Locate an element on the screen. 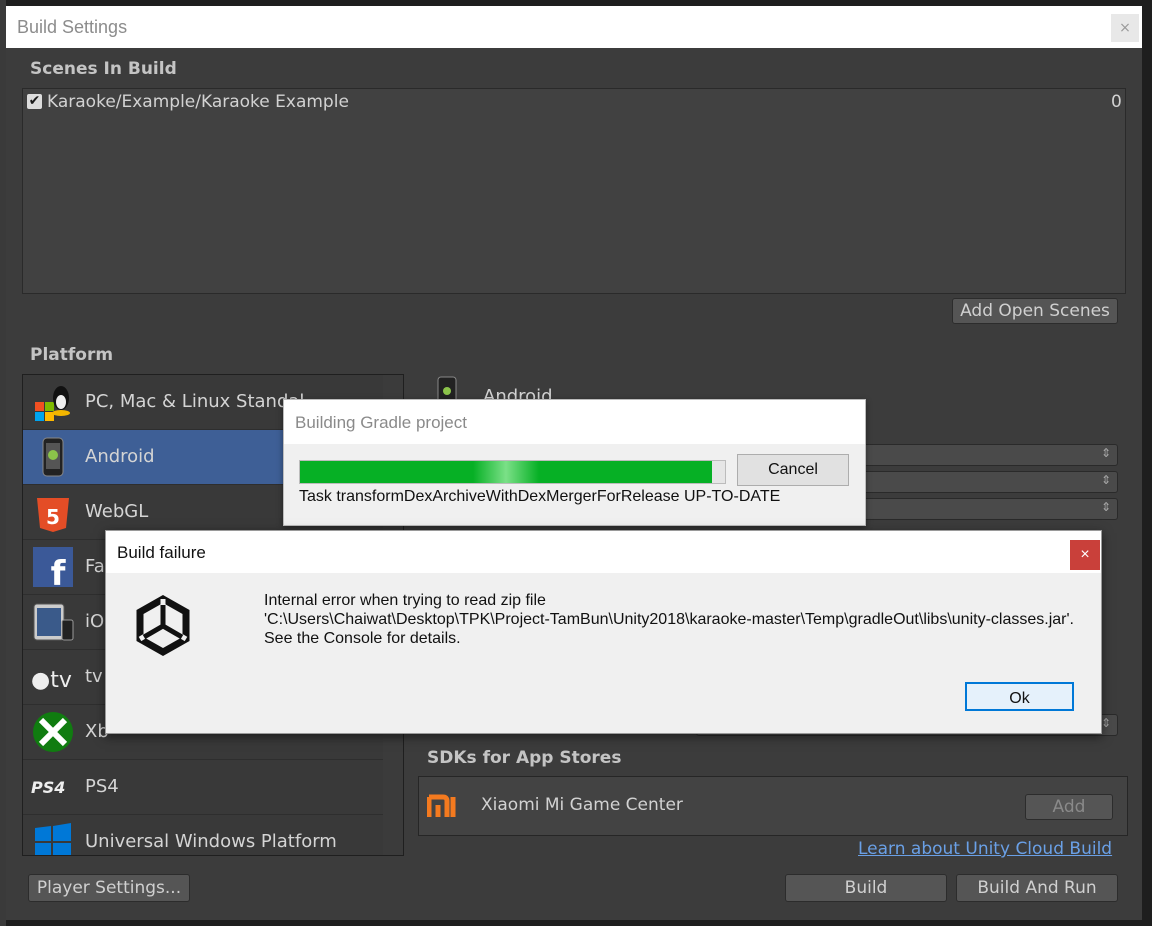 Image resolution: width=1152 pixels, height=926 pixels. ps4-icon: PS4 is located at coordinates (48, 787).